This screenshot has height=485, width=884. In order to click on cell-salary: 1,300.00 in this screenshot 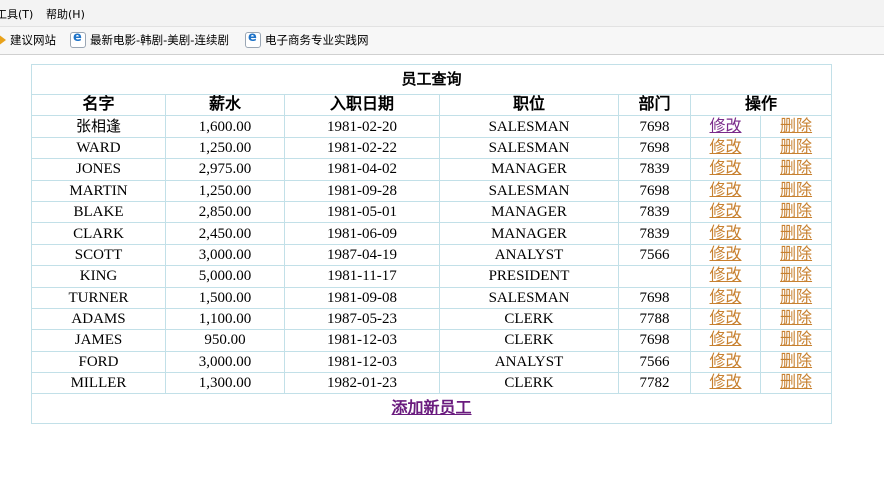, I will do `click(225, 383)`.